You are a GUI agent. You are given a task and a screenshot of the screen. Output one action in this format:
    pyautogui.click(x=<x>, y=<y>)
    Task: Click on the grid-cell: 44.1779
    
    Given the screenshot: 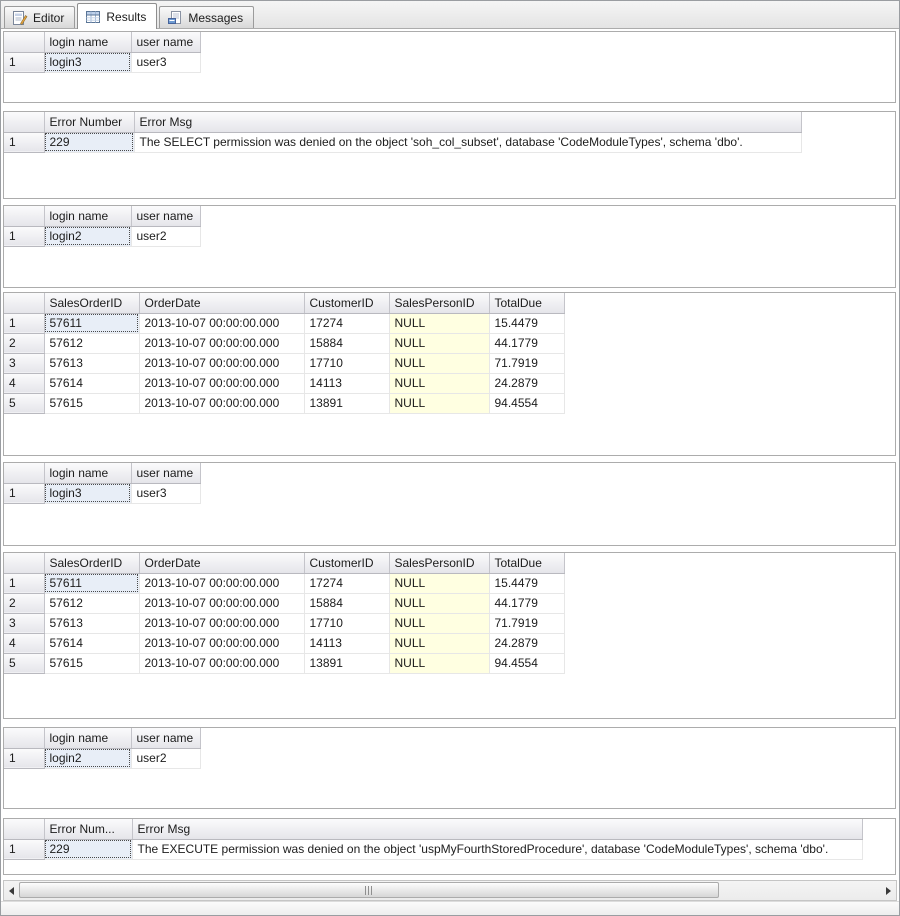 What is the action you would take?
    pyautogui.click(x=527, y=603)
    